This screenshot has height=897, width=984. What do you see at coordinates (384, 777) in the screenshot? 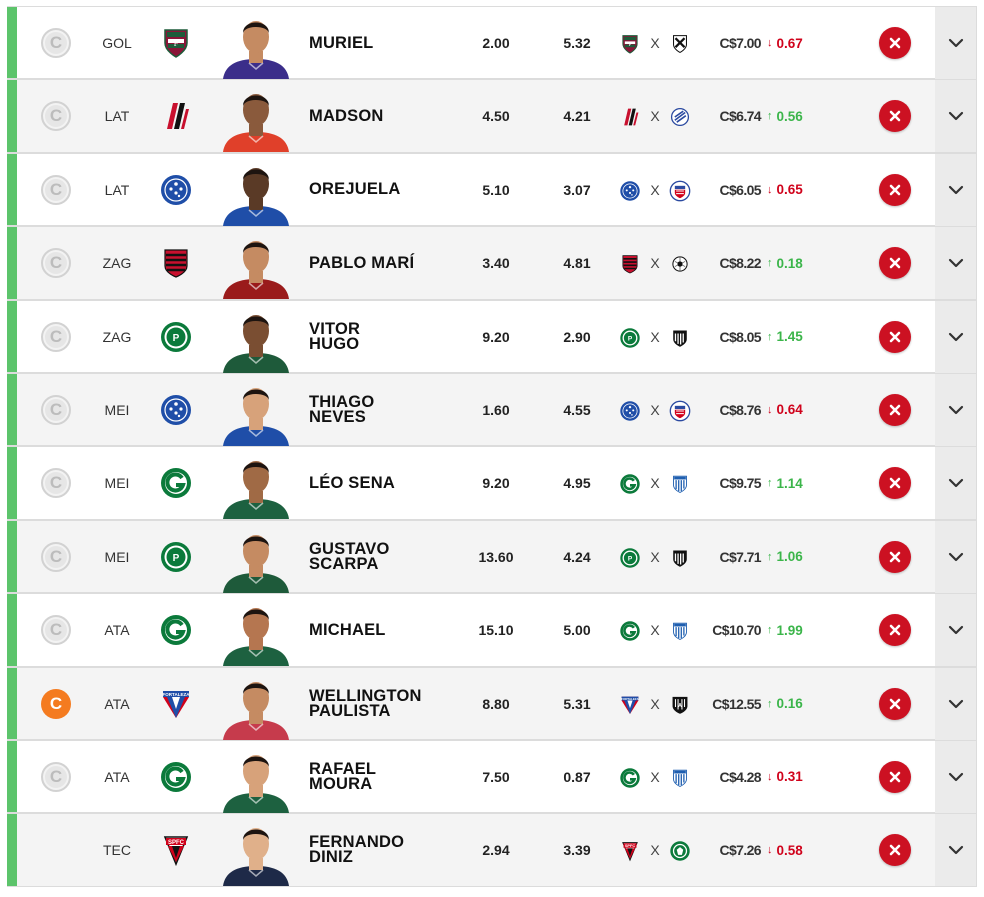
I see `player-name: RAFAEL MOURA` at bounding box center [384, 777].